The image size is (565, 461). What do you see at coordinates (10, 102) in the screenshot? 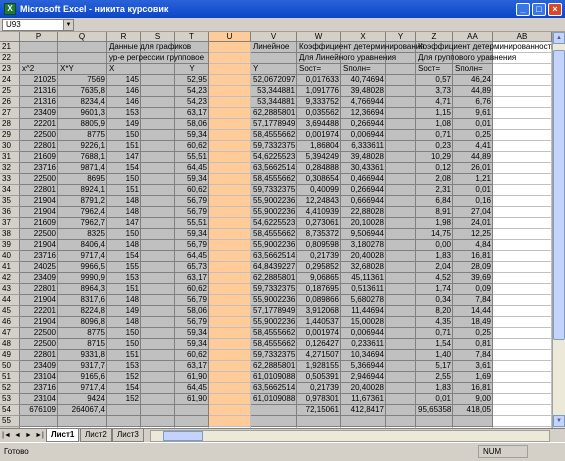
I see `row-header-26: 26` at bounding box center [10, 102].